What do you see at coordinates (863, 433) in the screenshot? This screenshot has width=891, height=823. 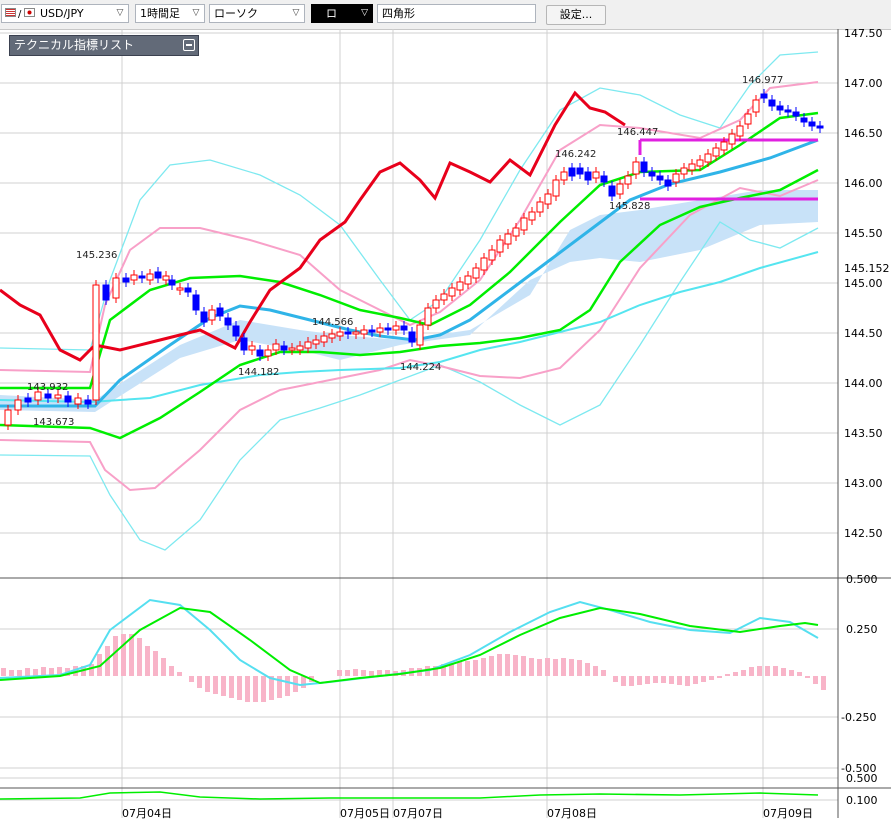 I see `price-tick: 143.50` at bounding box center [863, 433].